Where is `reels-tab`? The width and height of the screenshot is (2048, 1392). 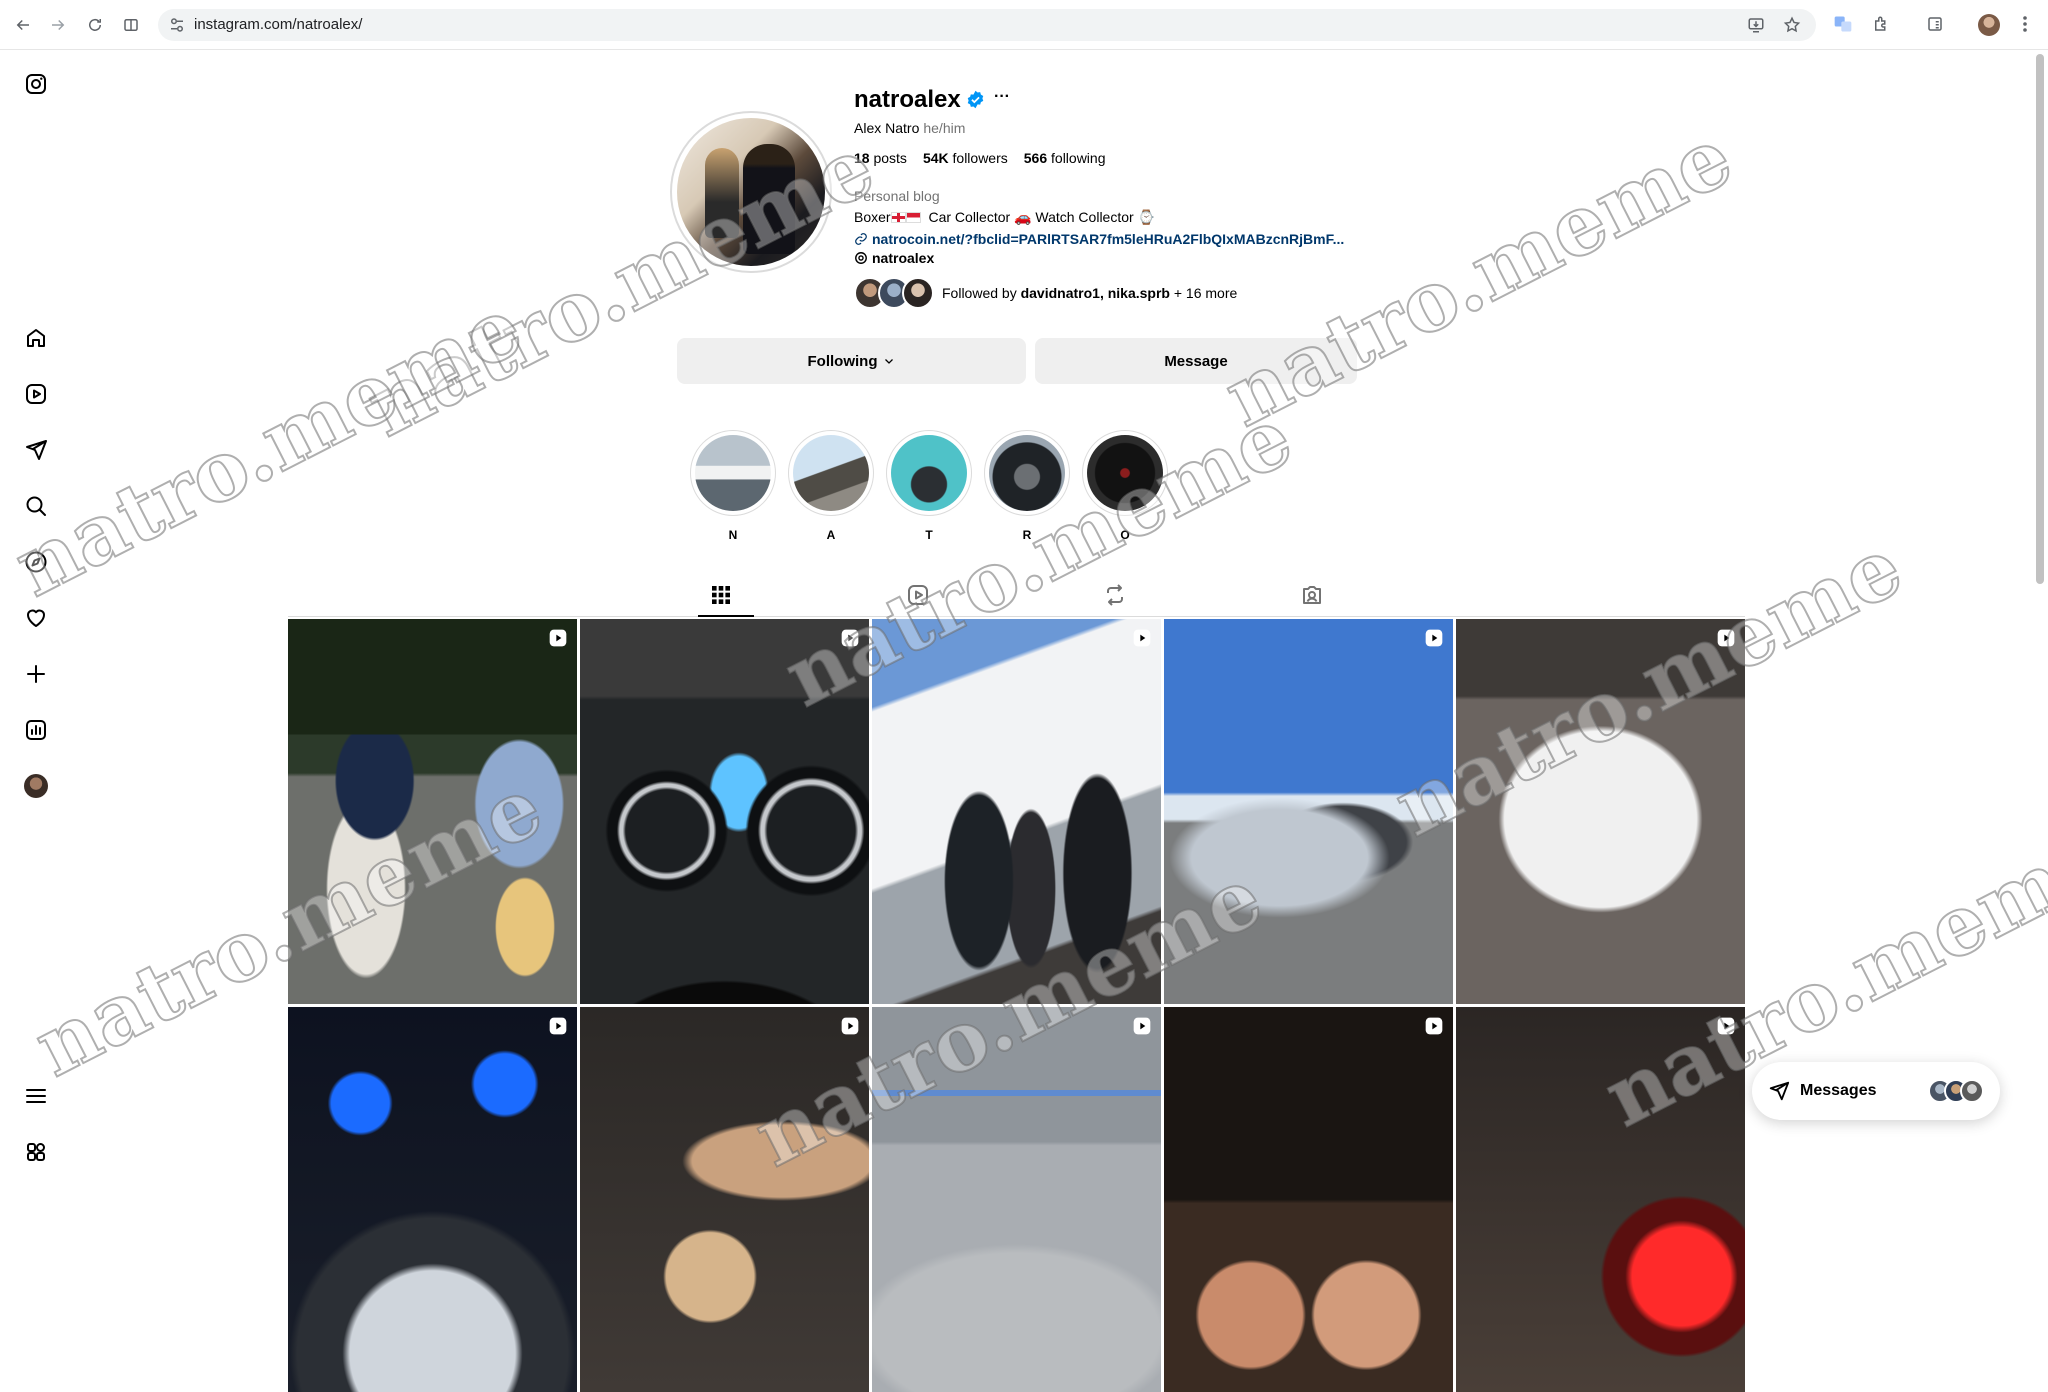
reels-tab is located at coordinates (918, 595).